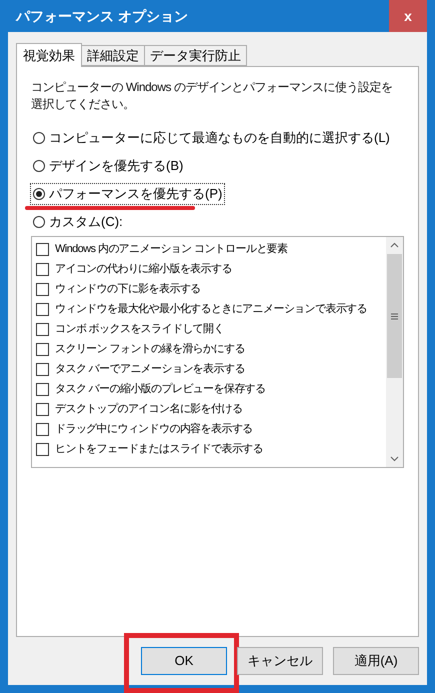 This screenshot has height=693, width=435. What do you see at coordinates (211, 349) in the screenshot?
I see `effect-option: スクリーン フォントの縁を滑らかにする` at bounding box center [211, 349].